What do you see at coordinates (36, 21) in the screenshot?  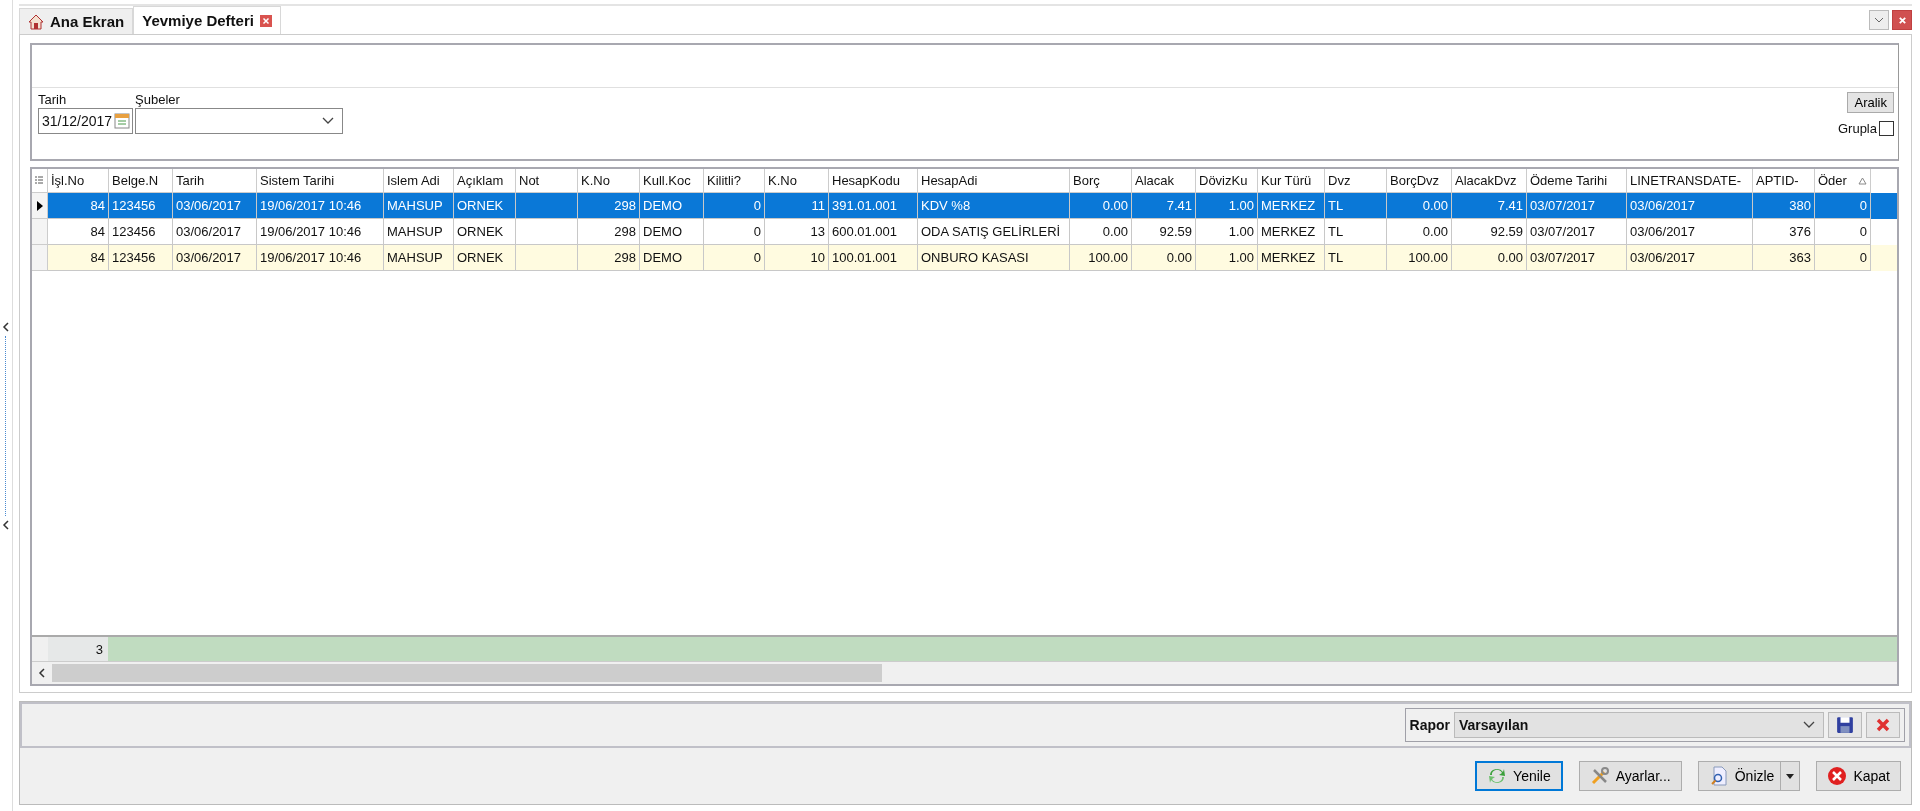 I see `house-icon` at bounding box center [36, 21].